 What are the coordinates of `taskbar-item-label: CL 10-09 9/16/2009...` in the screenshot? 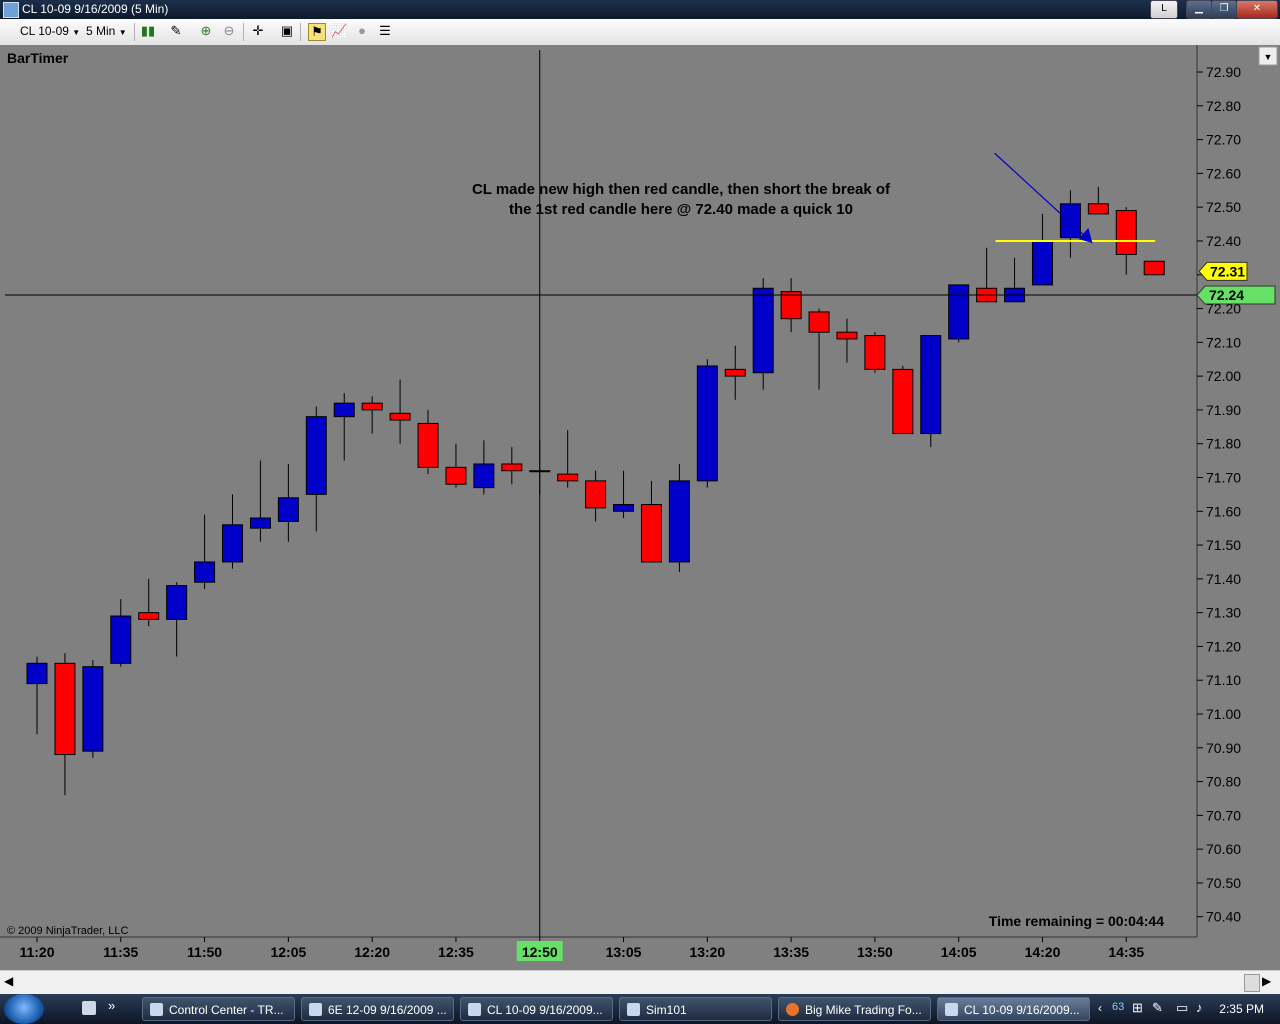 It's located at (1022, 1010).